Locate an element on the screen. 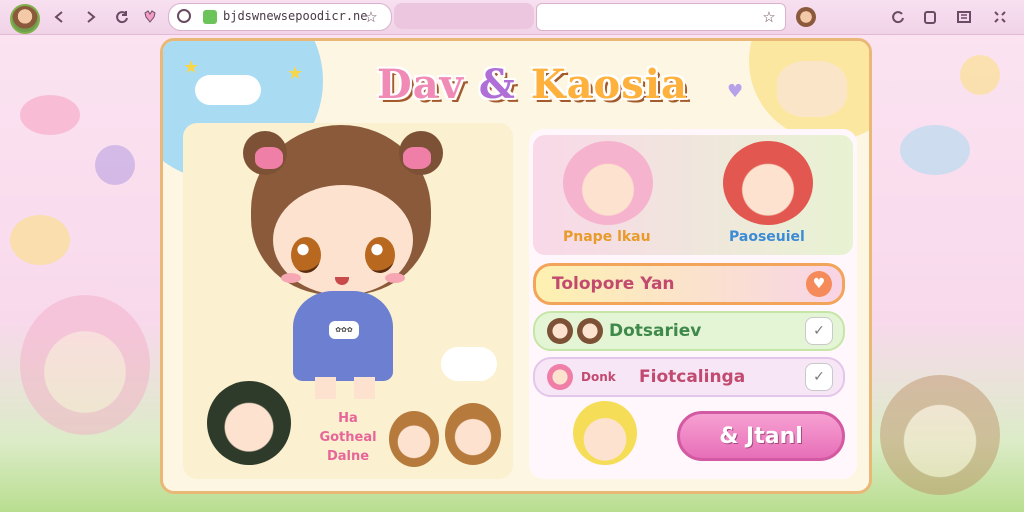  option-row-3: Donk Fiotcalinga ✓ is located at coordinates (689, 377).